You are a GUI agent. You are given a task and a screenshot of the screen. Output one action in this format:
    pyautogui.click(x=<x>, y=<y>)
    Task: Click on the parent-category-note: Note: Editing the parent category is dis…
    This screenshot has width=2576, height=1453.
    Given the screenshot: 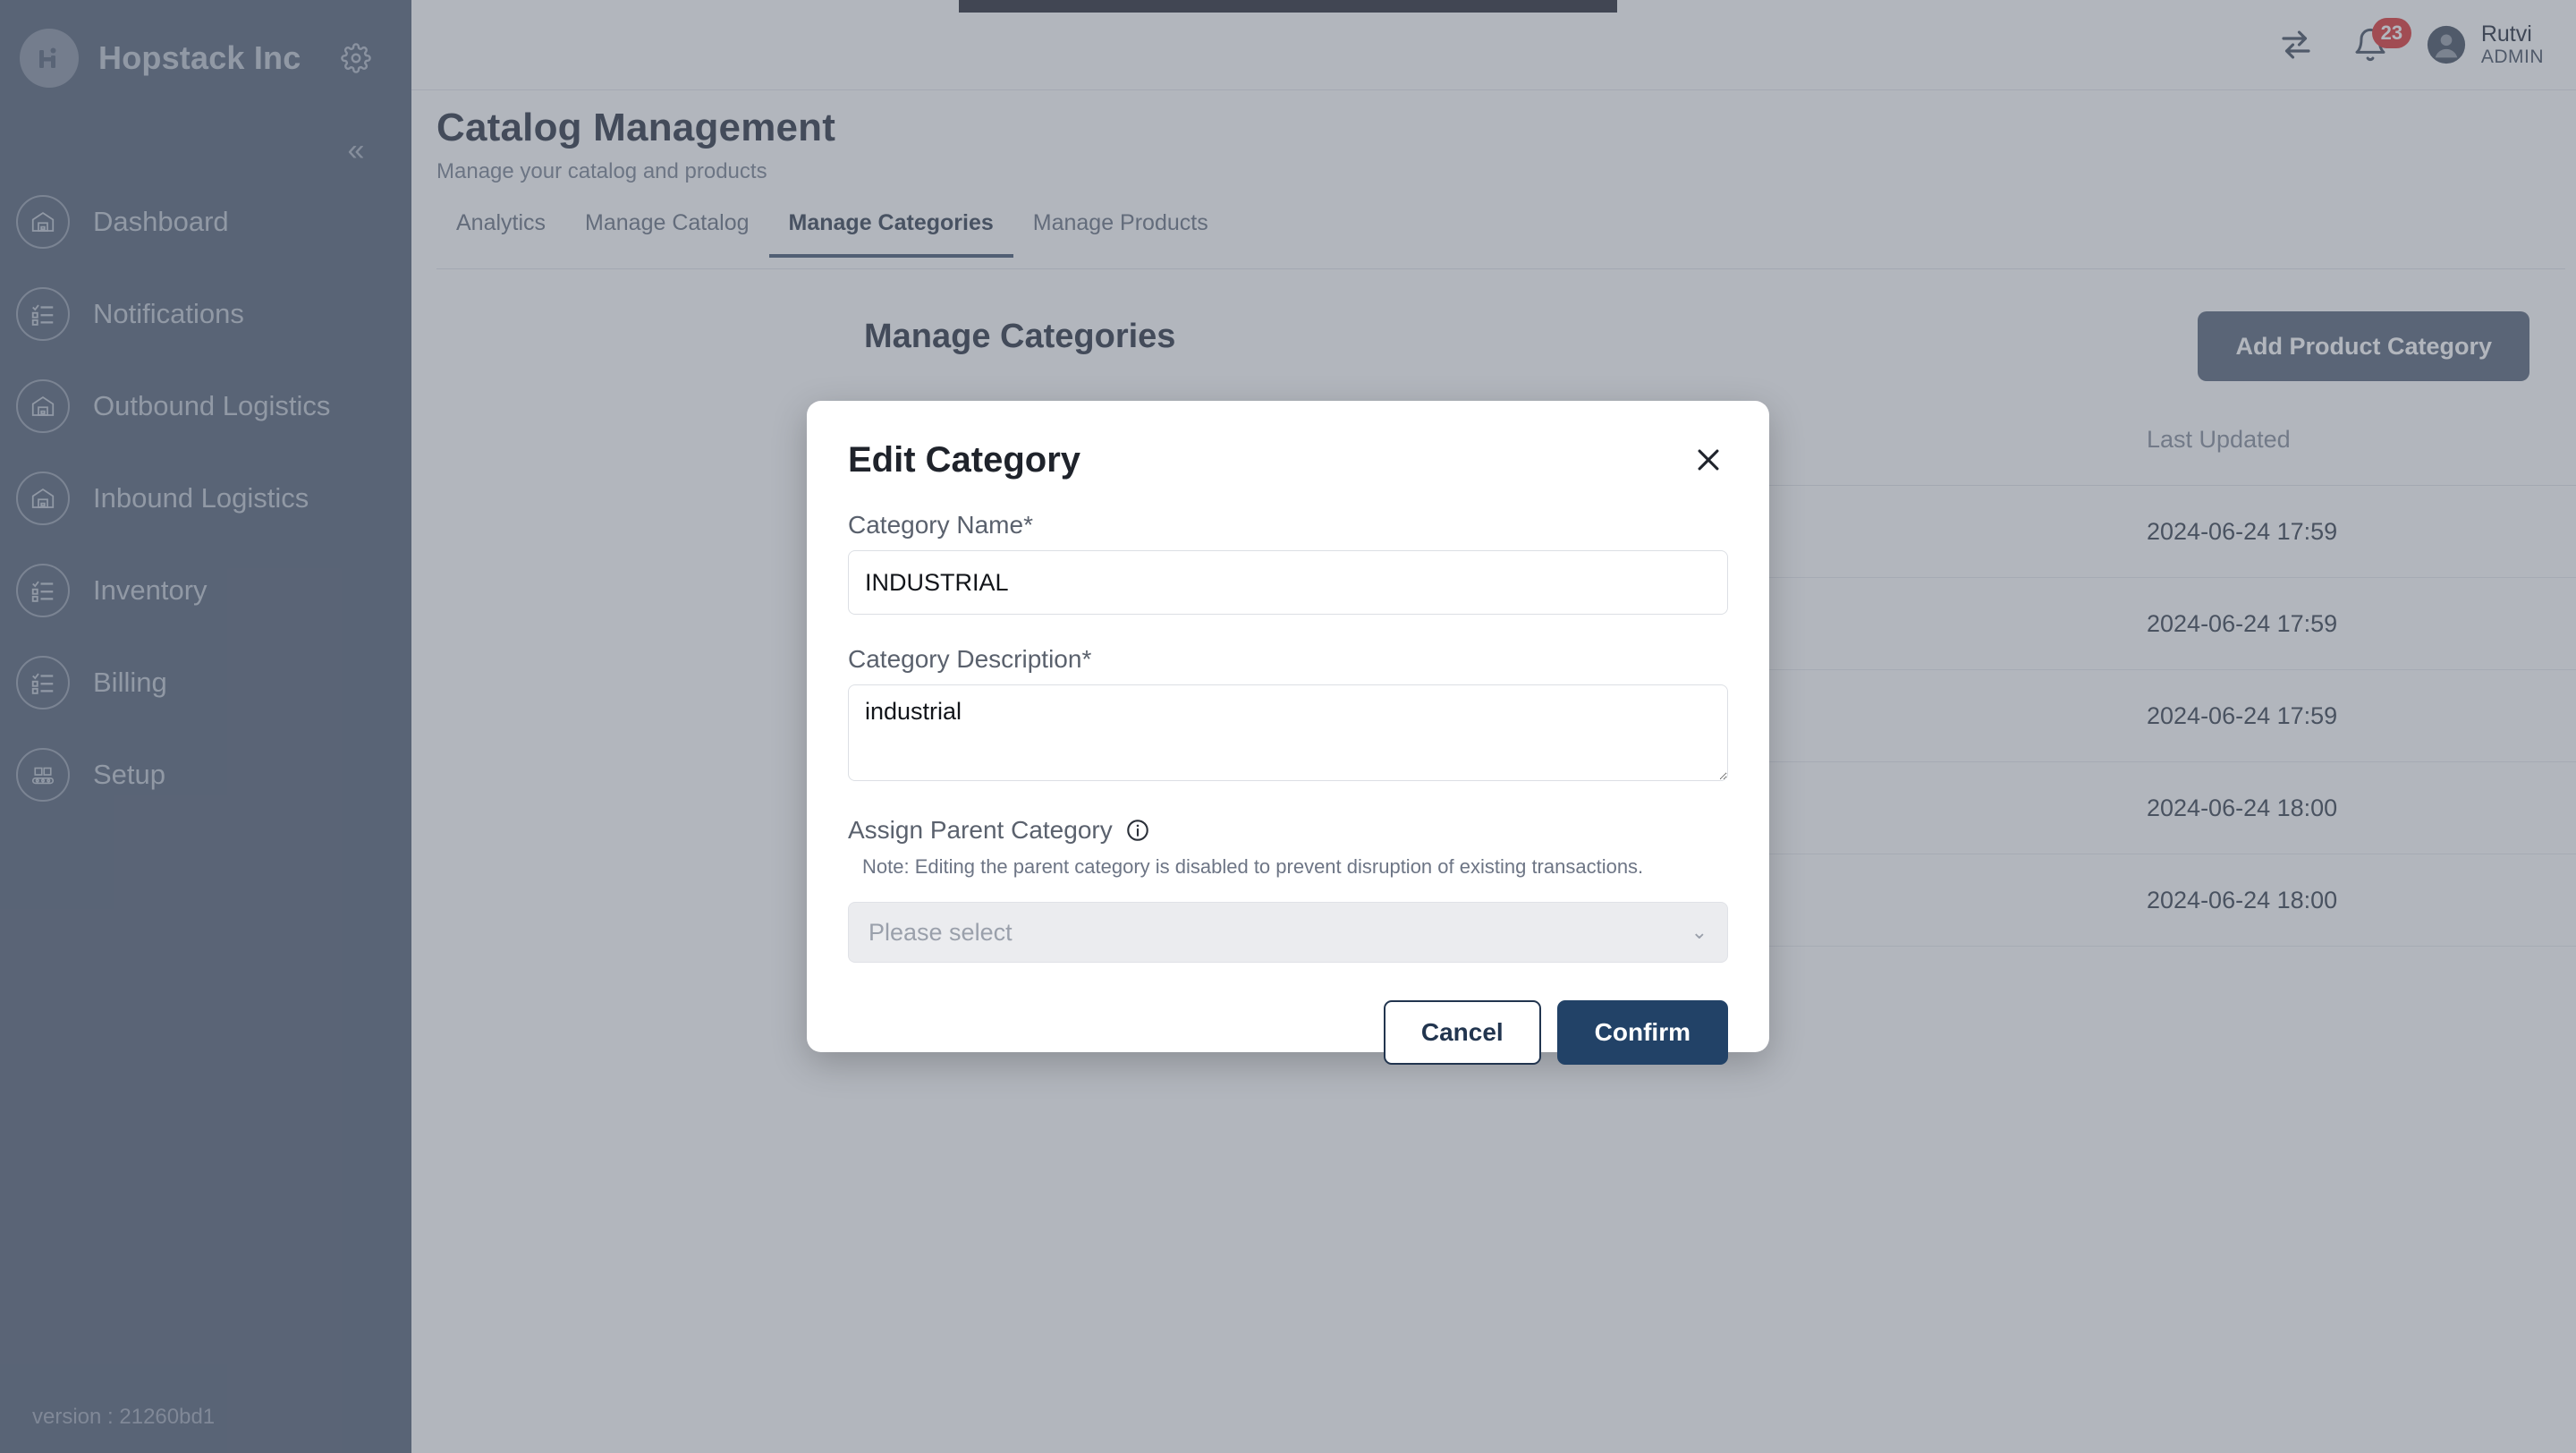 What is the action you would take?
    pyautogui.click(x=1253, y=866)
    